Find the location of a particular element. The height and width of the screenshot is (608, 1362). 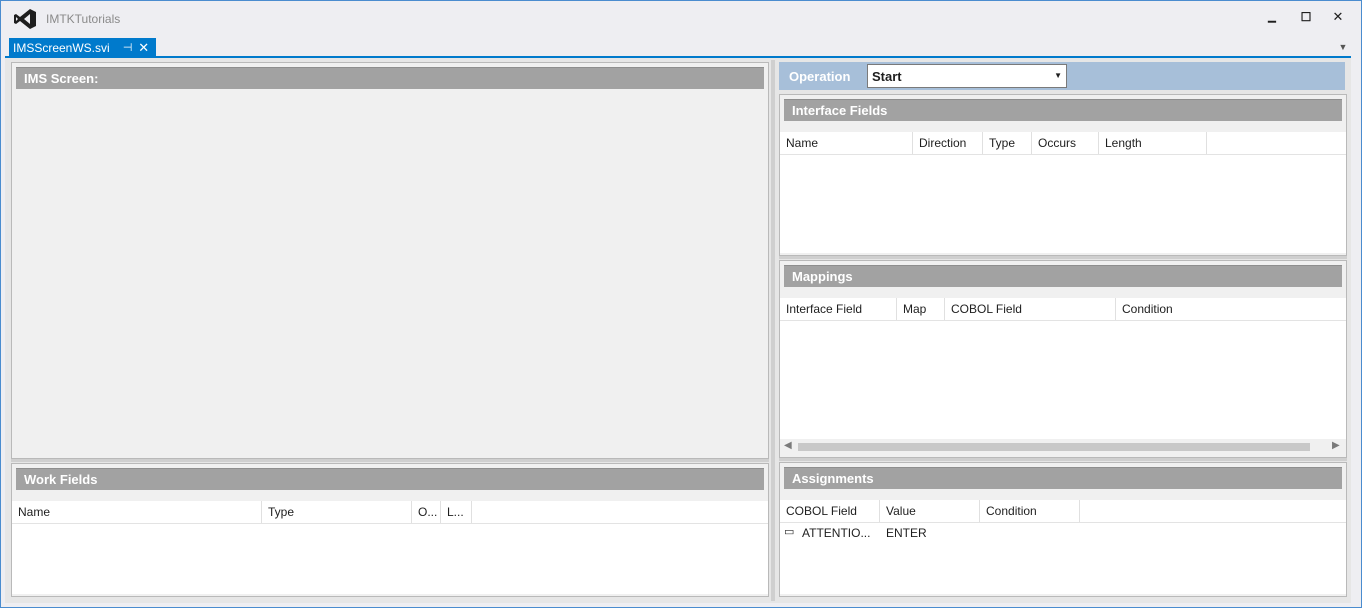

ims-screen-header: IMS Screen: is located at coordinates (390, 78).